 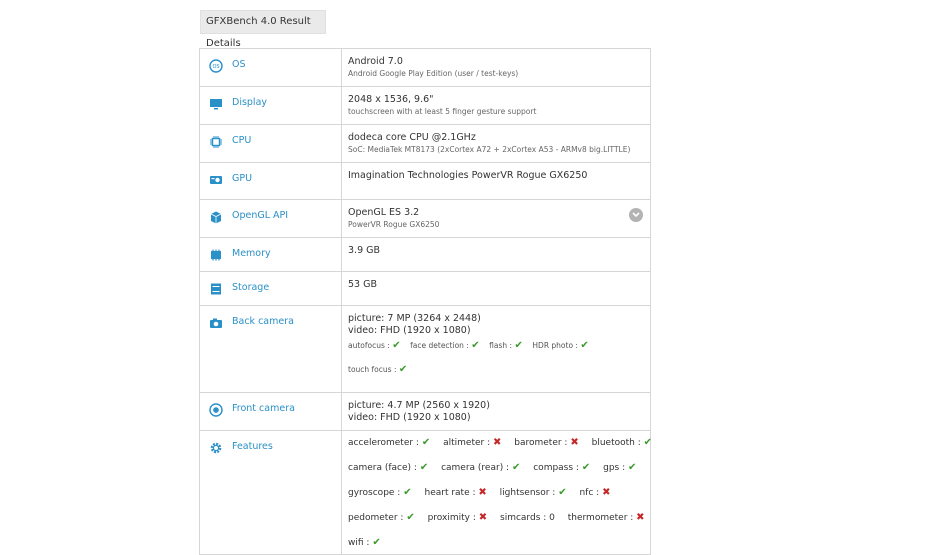 I want to click on row-label-gpu: GPU, so click(x=242, y=178).